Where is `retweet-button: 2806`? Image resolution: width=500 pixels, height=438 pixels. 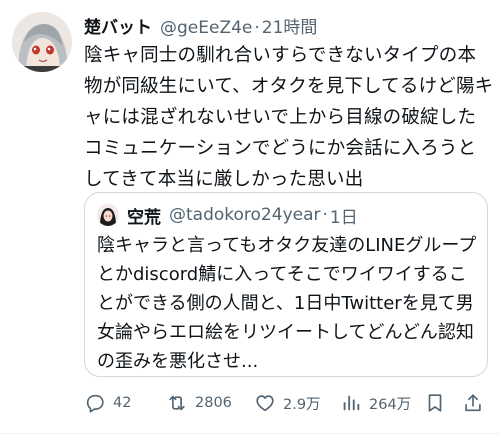 retweet-button: 2806 is located at coordinates (198, 403).